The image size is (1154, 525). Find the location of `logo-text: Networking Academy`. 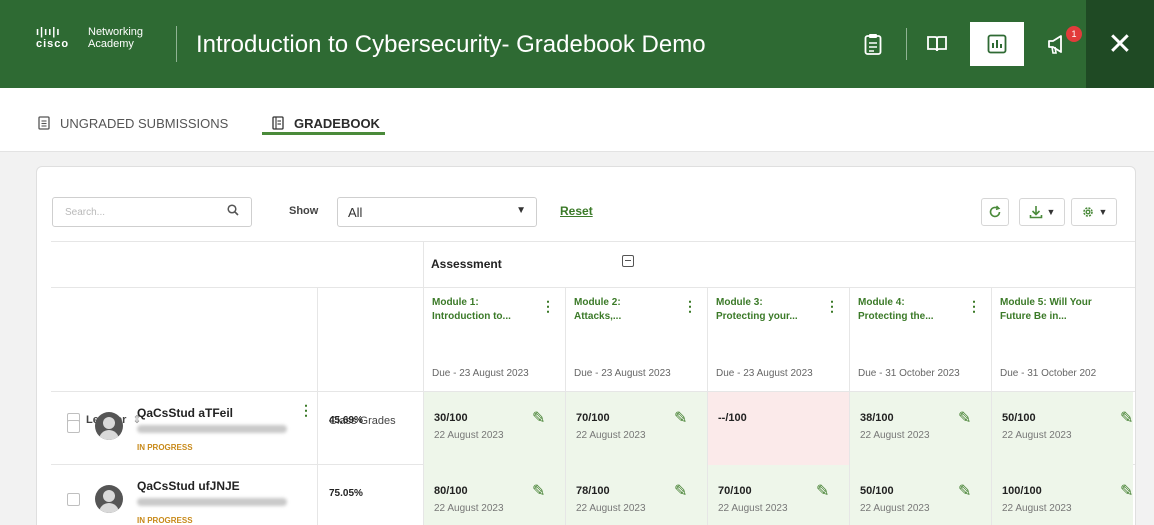

logo-text: Networking Academy is located at coordinates (115, 38).